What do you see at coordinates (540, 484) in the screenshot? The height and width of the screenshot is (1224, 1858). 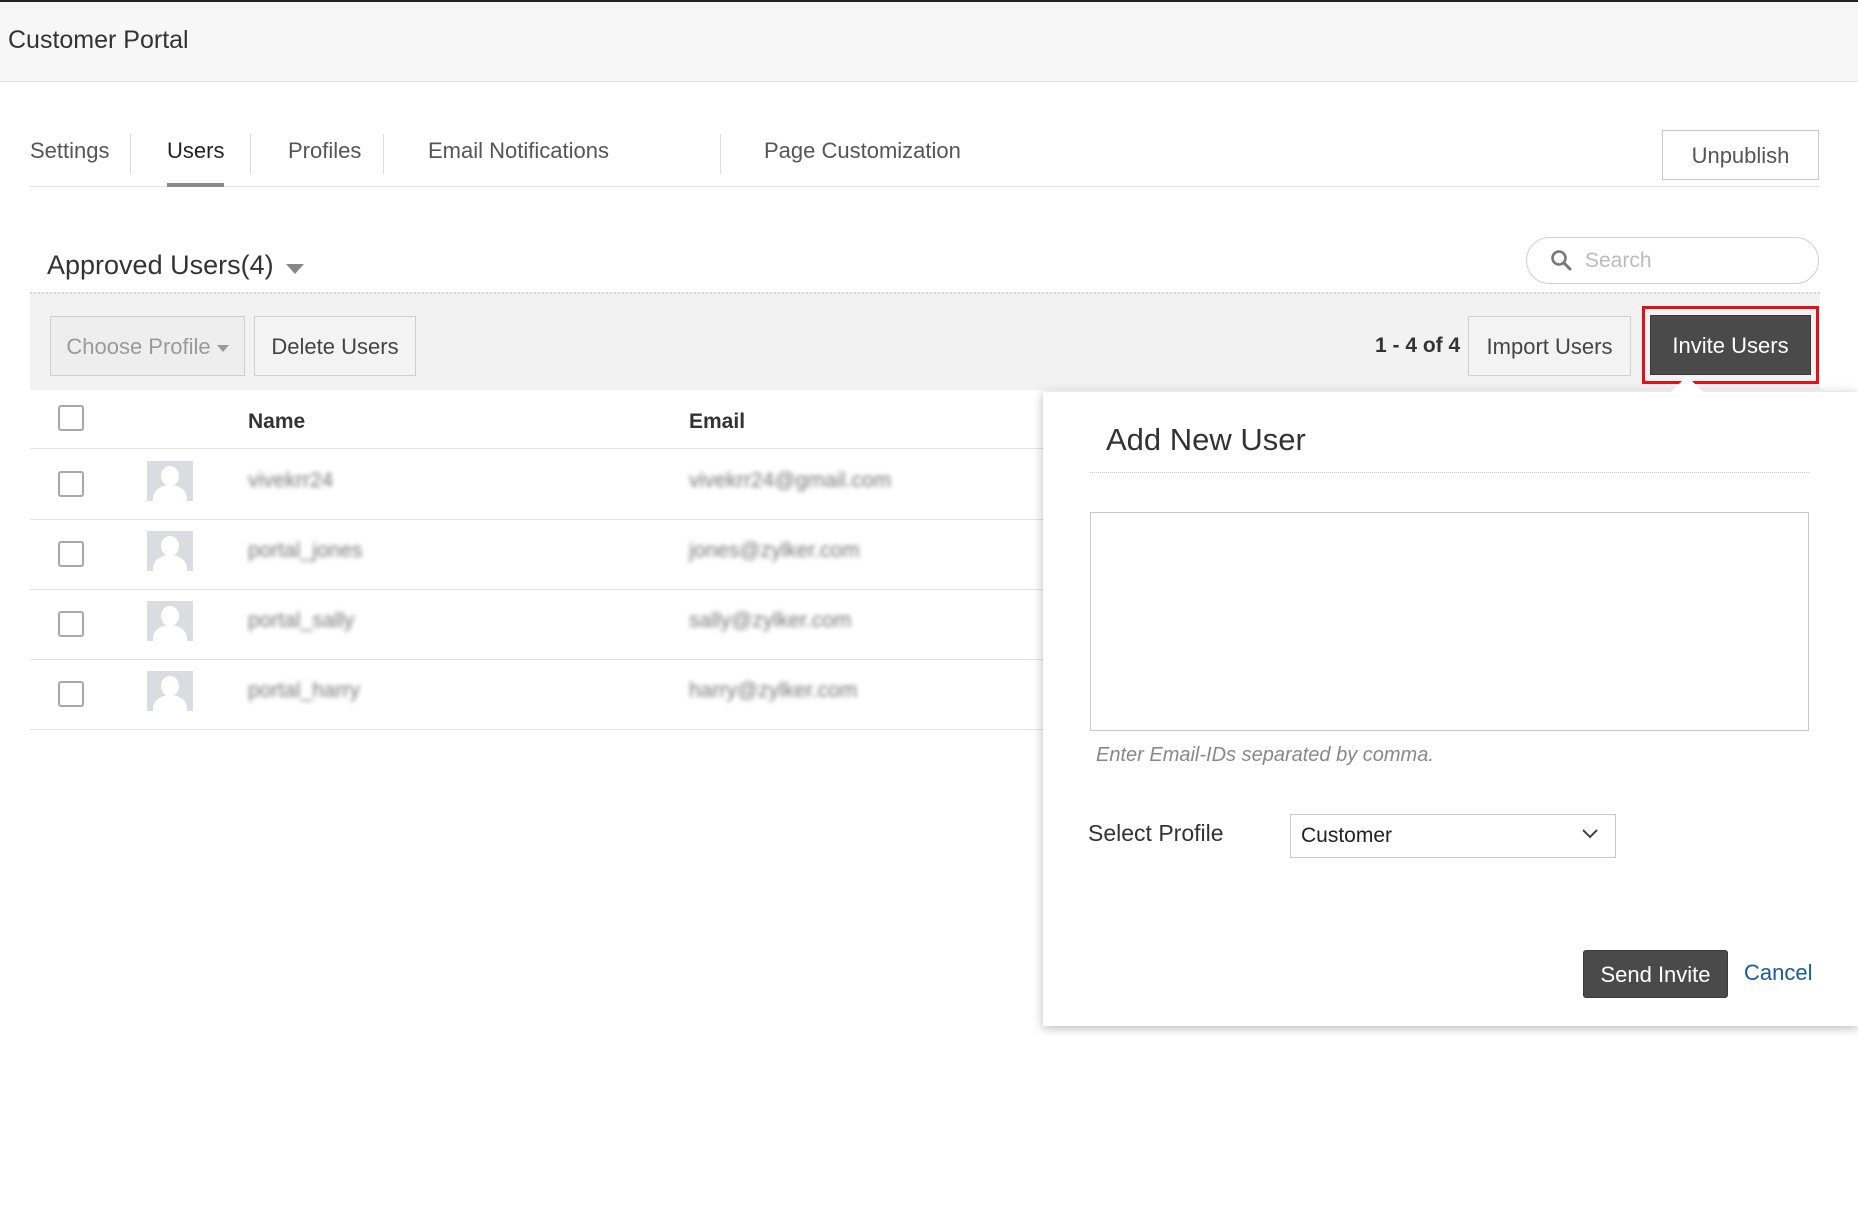 I see `table-row: vivekrr24 vivekrr24@gmail.com` at bounding box center [540, 484].